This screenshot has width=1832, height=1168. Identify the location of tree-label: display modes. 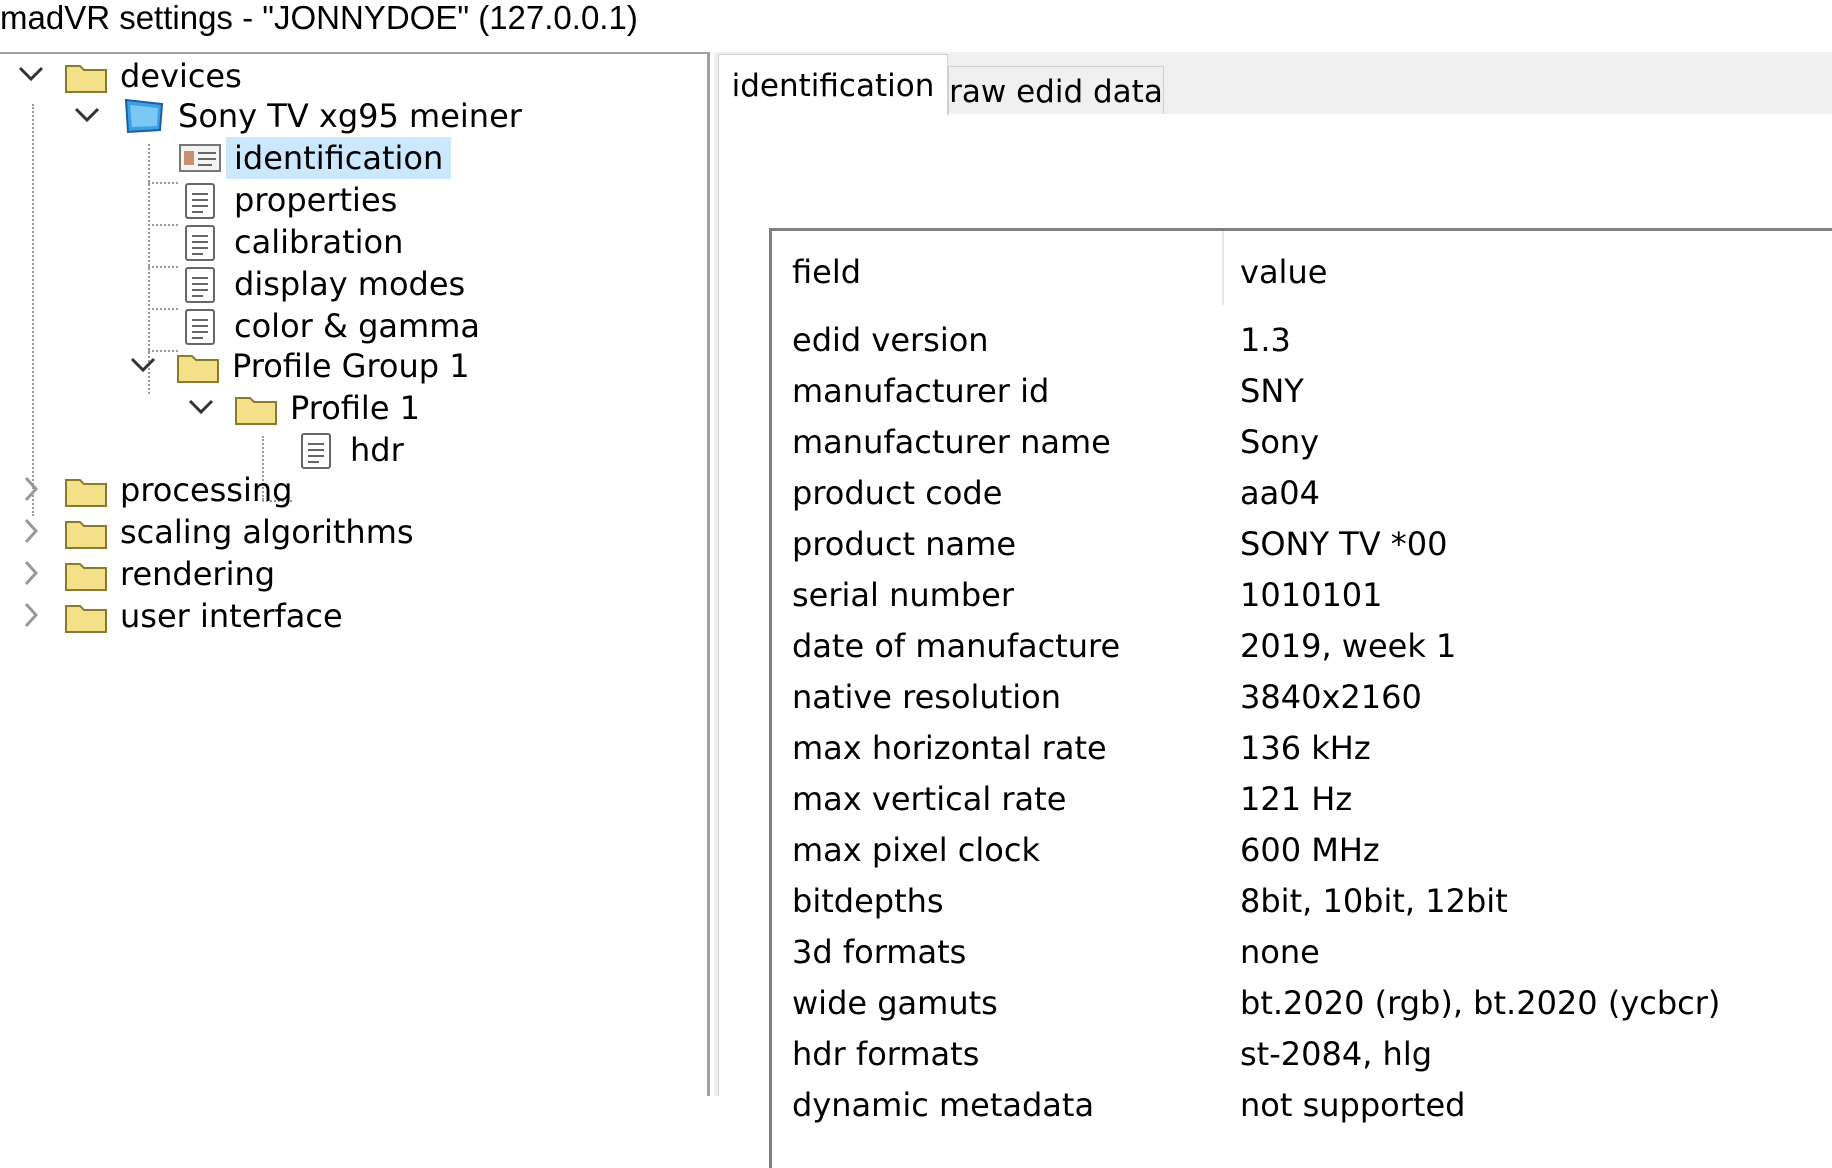
(350, 284).